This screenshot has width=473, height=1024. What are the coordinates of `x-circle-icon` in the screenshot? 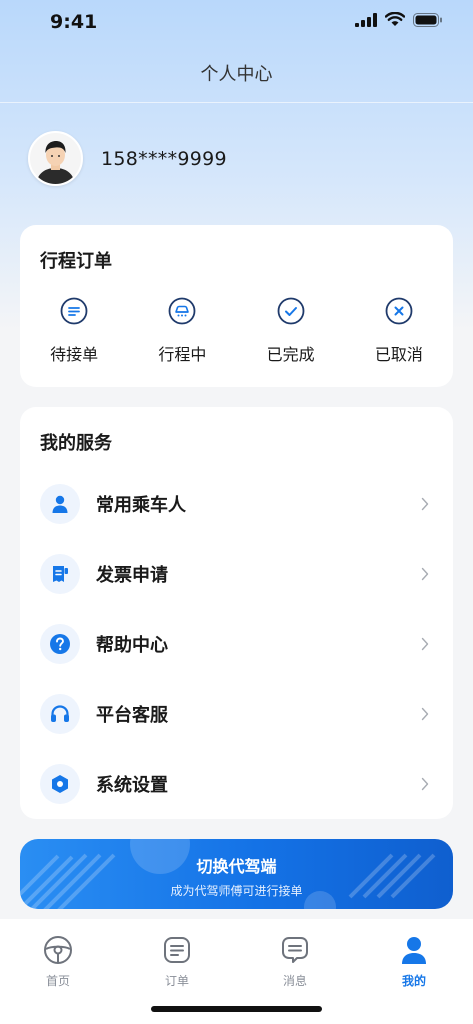 It's located at (399, 311).